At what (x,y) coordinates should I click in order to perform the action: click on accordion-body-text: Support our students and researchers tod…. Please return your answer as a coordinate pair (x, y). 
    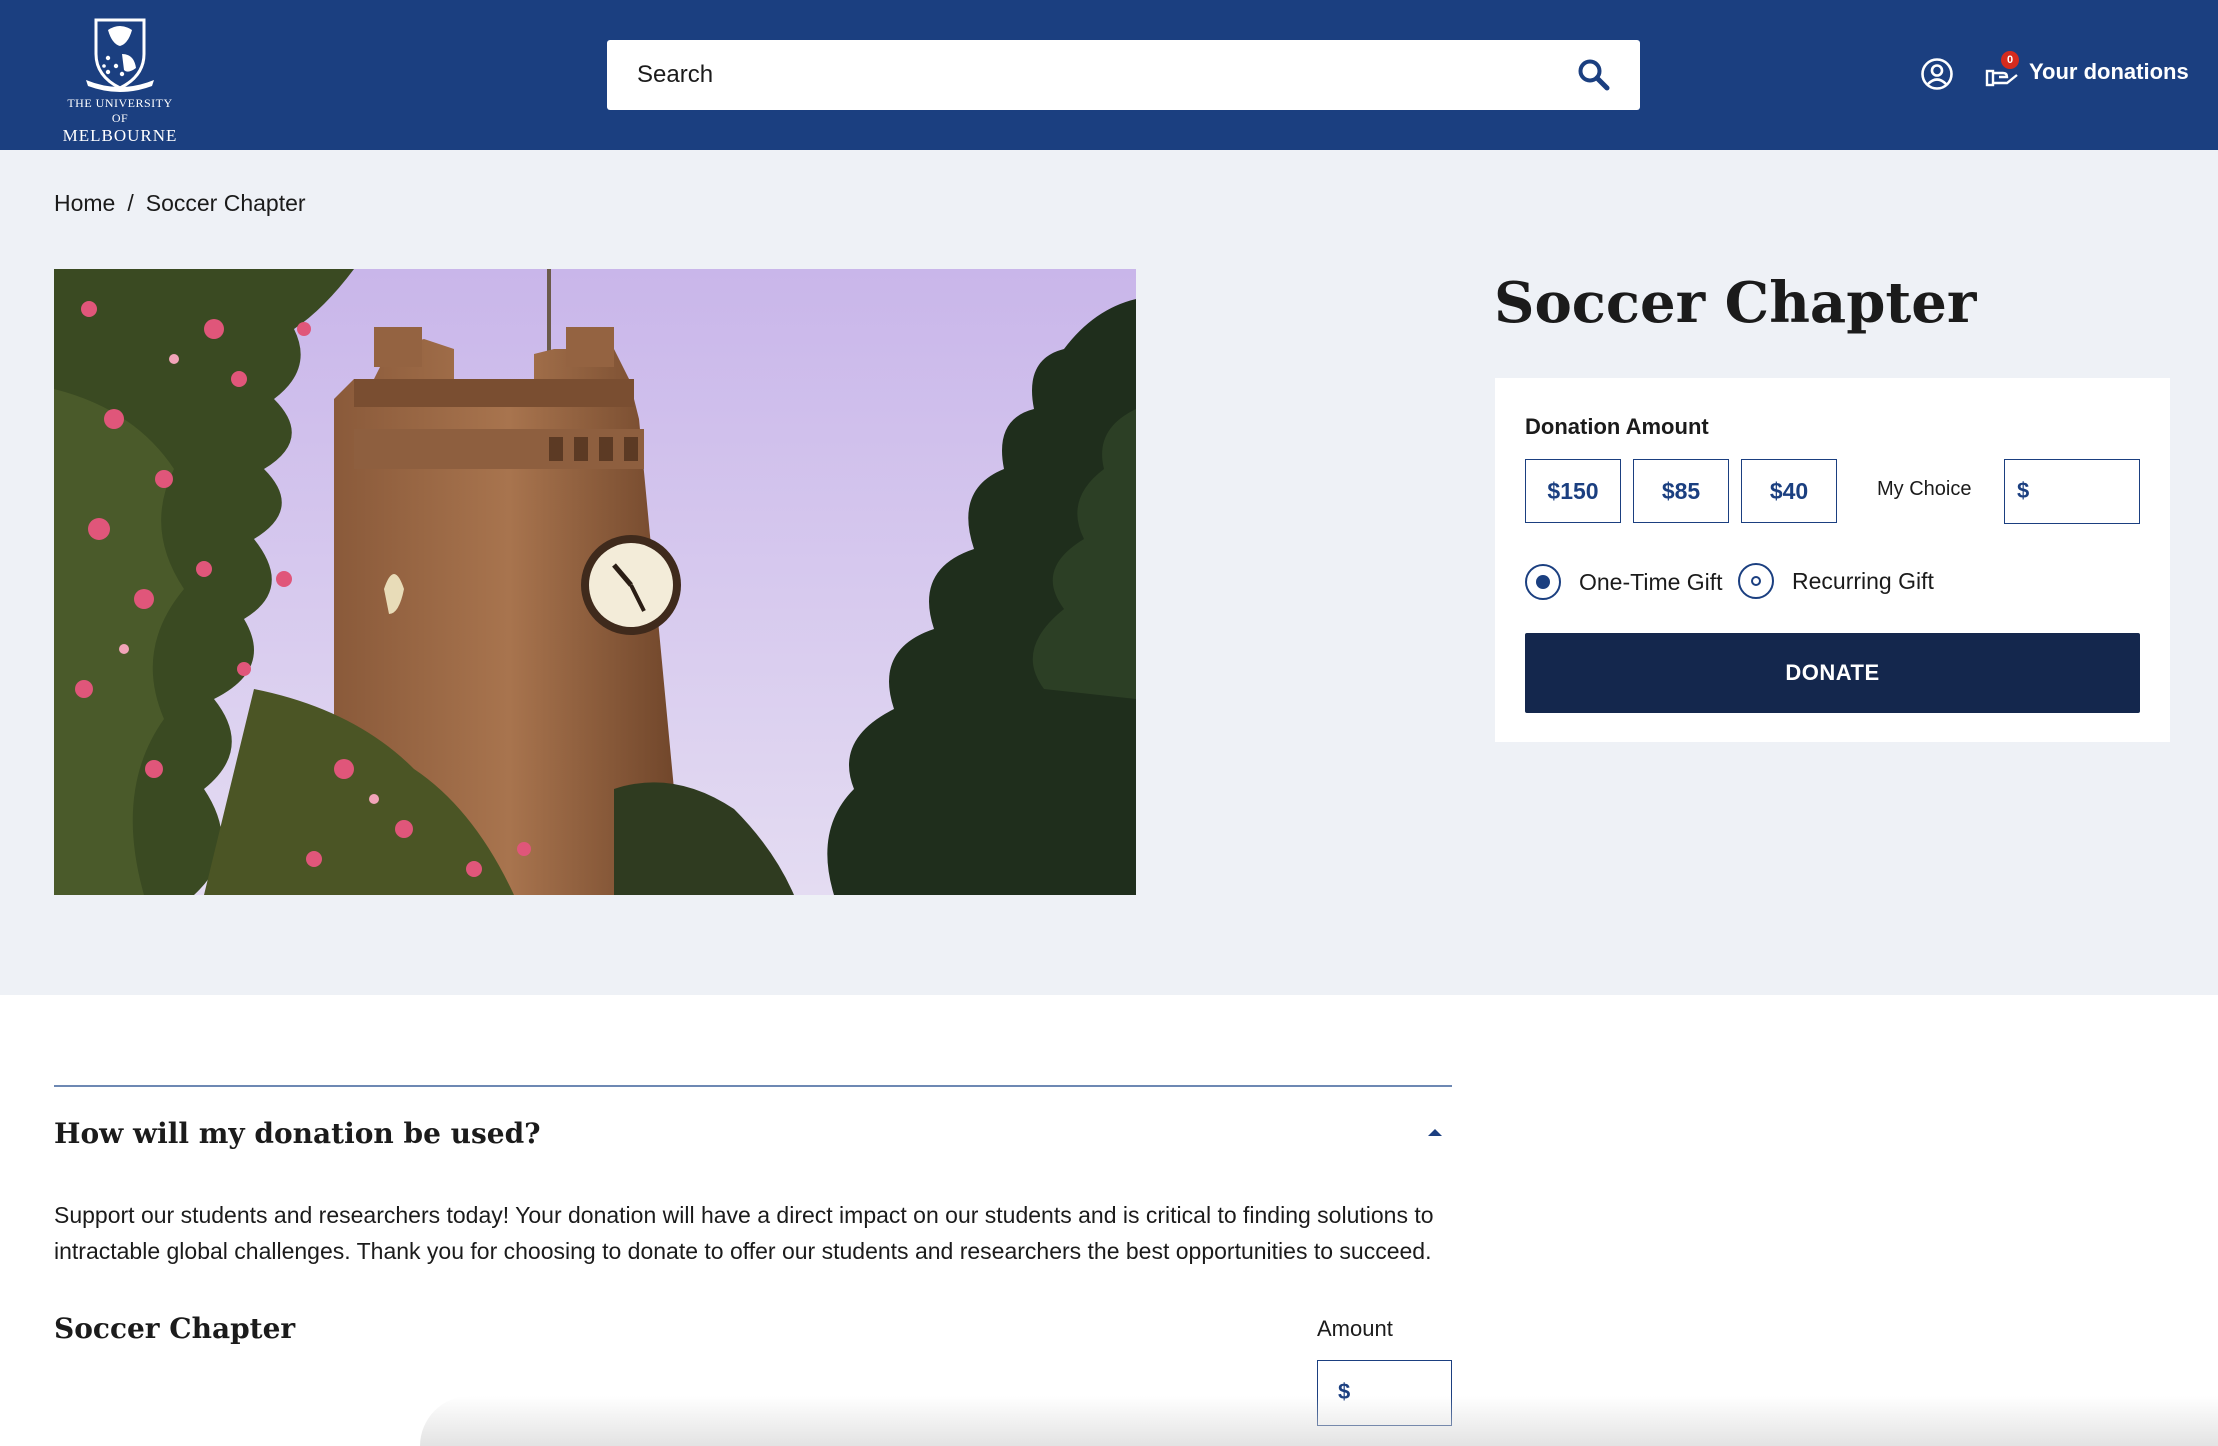
    Looking at the image, I should click on (744, 1233).